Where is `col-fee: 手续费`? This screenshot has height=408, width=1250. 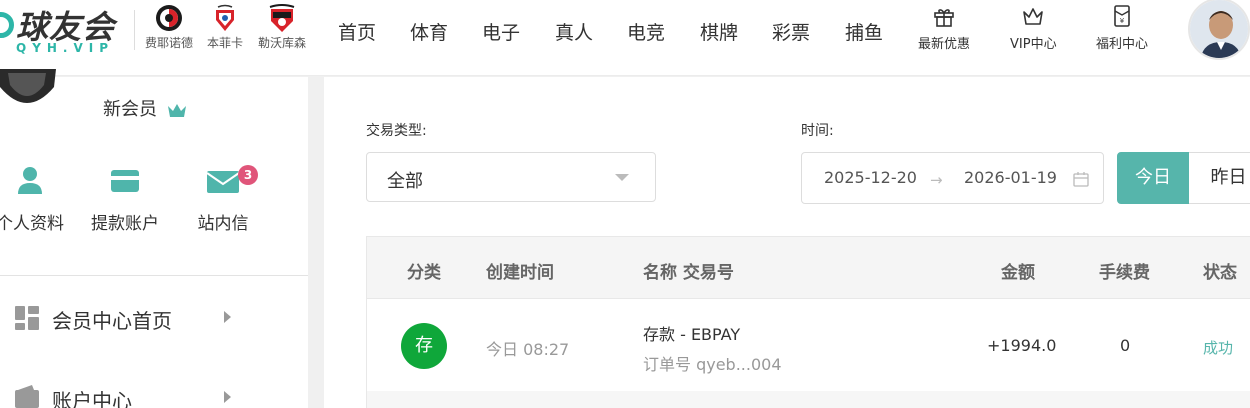 col-fee: 手续费 is located at coordinates (1124, 273).